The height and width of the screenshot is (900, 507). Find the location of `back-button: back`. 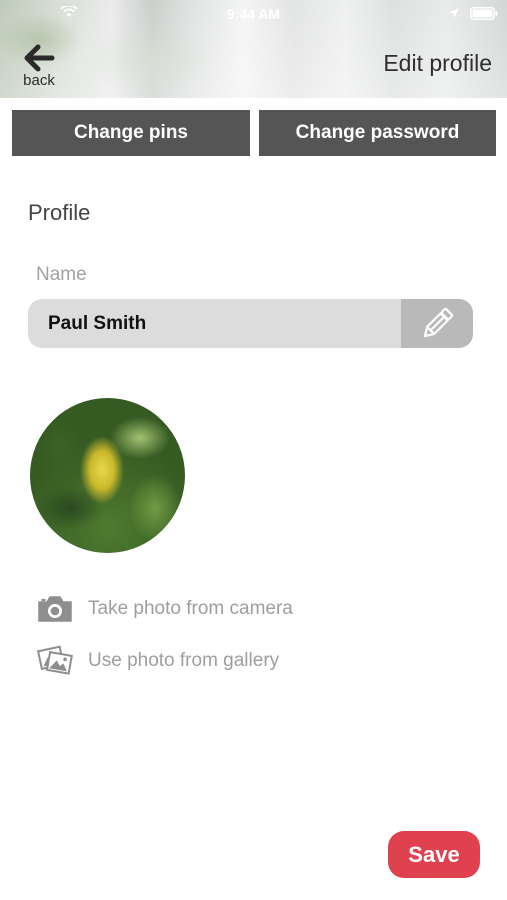

back-button: back is located at coordinates (39, 69).